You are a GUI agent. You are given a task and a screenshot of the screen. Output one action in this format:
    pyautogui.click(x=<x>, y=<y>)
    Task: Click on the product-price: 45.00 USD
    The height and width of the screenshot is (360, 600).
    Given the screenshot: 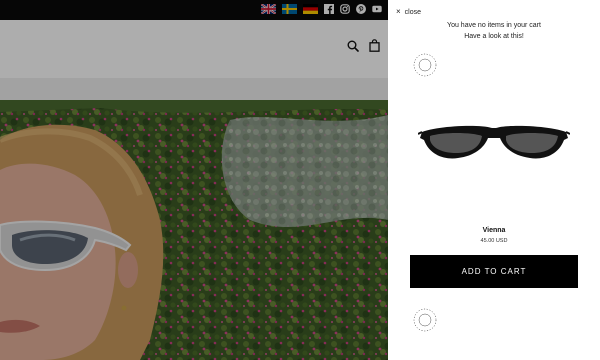 What is the action you would take?
    pyautogui.click(x=494, y=241)
    